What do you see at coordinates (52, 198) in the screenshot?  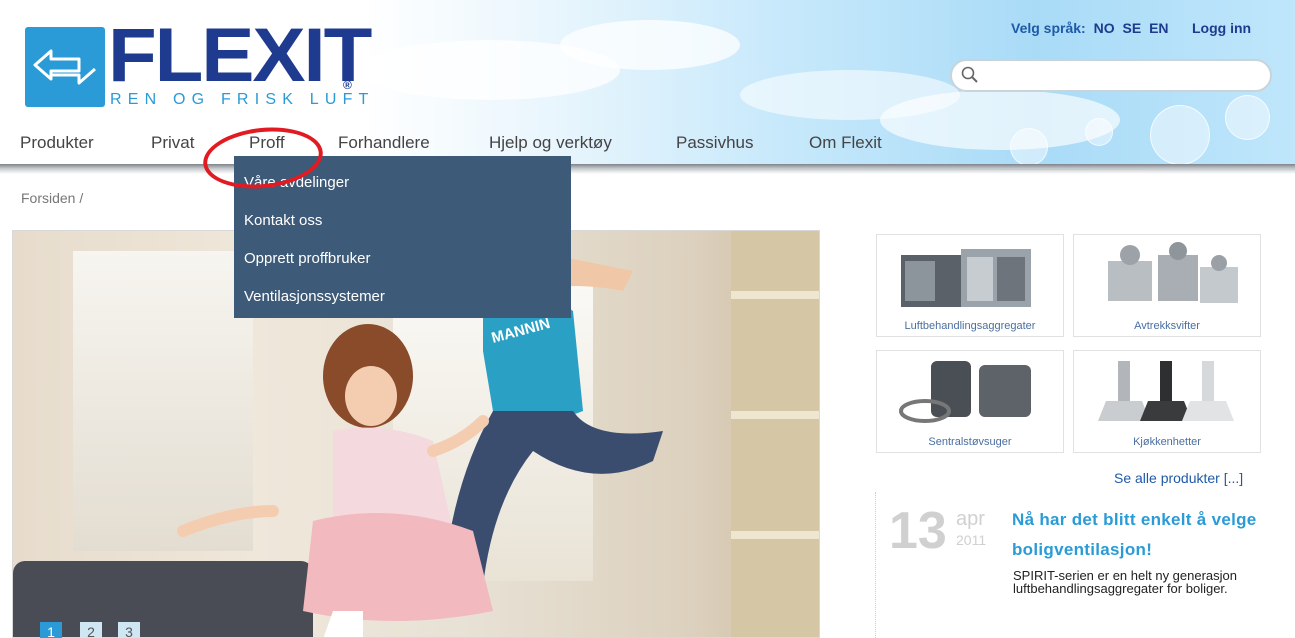 I see `breadcrumb: Forsiden /` at bounding box center [52, 198].